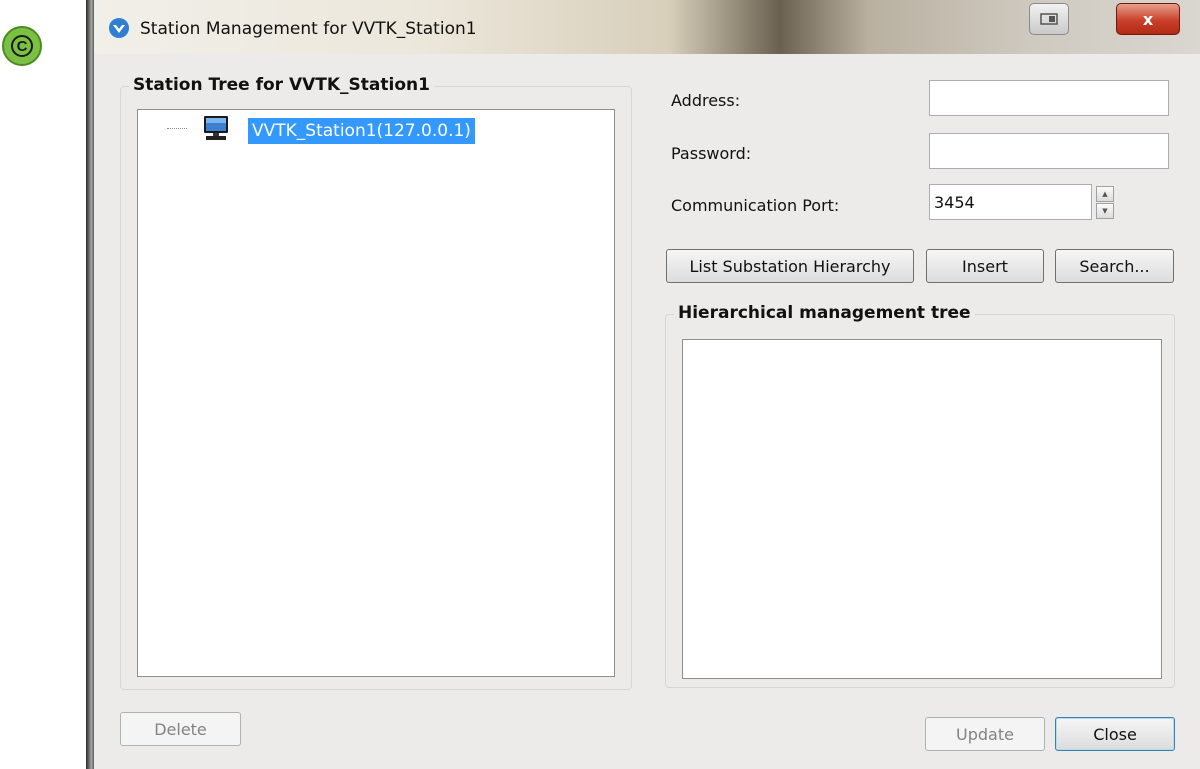  I want to click on close-button: Close, so click(1115, 734).